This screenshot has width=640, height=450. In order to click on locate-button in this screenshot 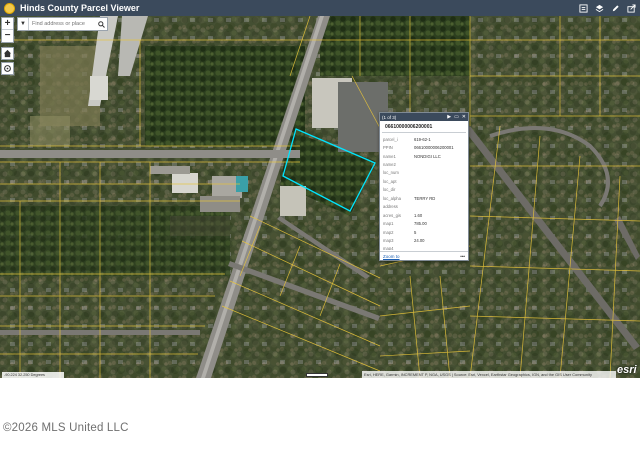, I will do `click(7, 68)`.